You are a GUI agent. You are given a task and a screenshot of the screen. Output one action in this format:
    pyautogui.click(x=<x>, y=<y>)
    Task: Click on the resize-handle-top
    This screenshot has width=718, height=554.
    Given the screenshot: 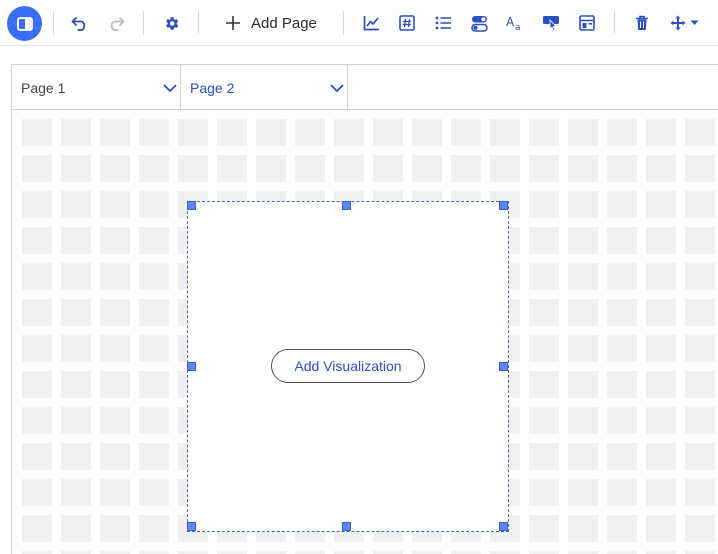 What is the action you would take?
    pyautogui.click(x=346, y=205)
    